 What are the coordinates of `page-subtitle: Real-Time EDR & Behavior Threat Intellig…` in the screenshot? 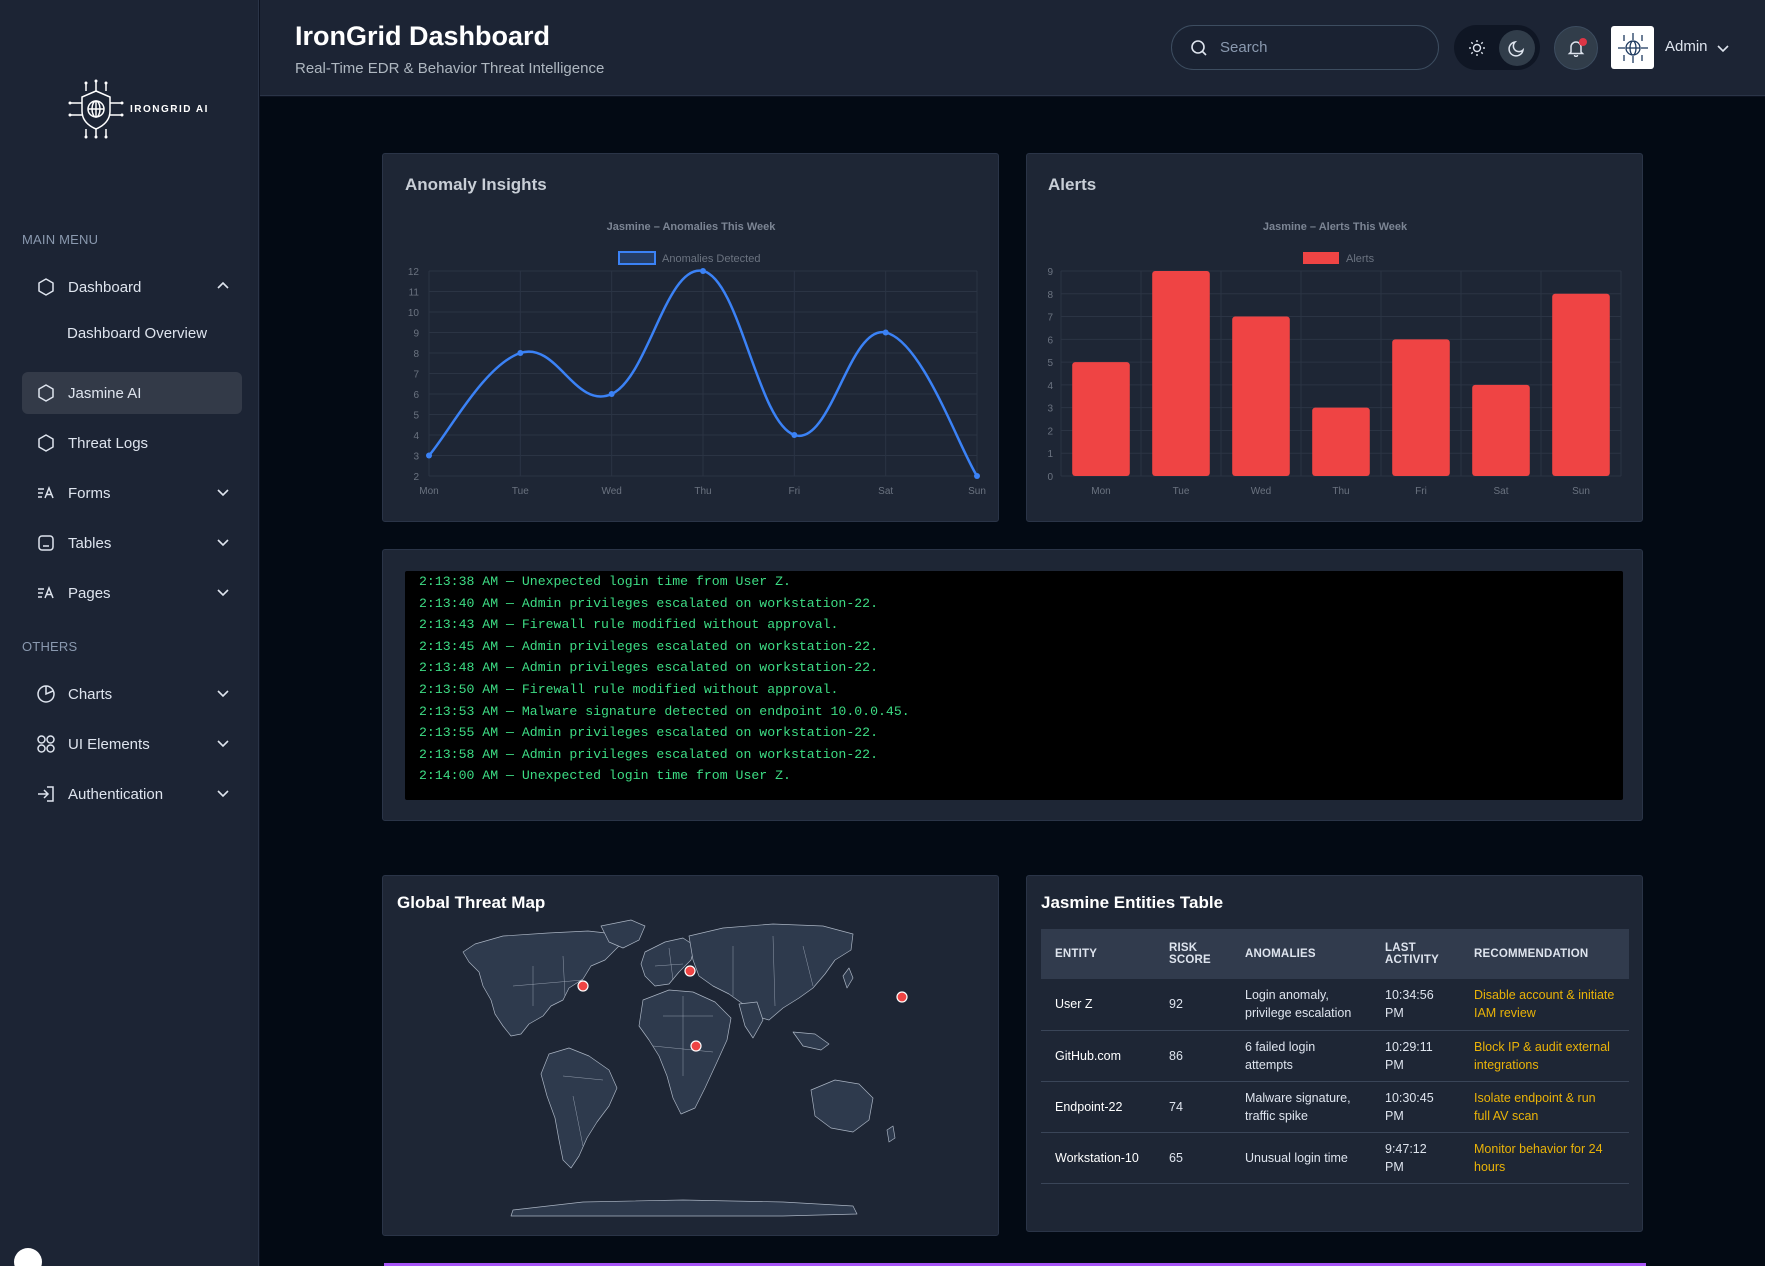 It's located at (450, 68).